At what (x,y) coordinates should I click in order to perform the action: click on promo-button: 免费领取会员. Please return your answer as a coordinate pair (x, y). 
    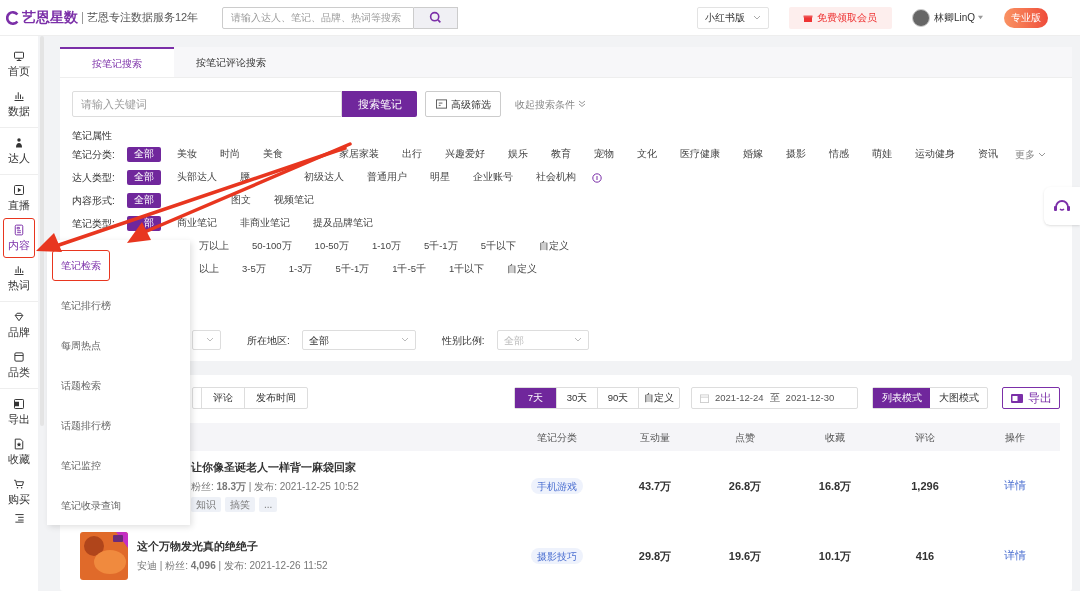
    Looking at the image, I should click on (840, 17).